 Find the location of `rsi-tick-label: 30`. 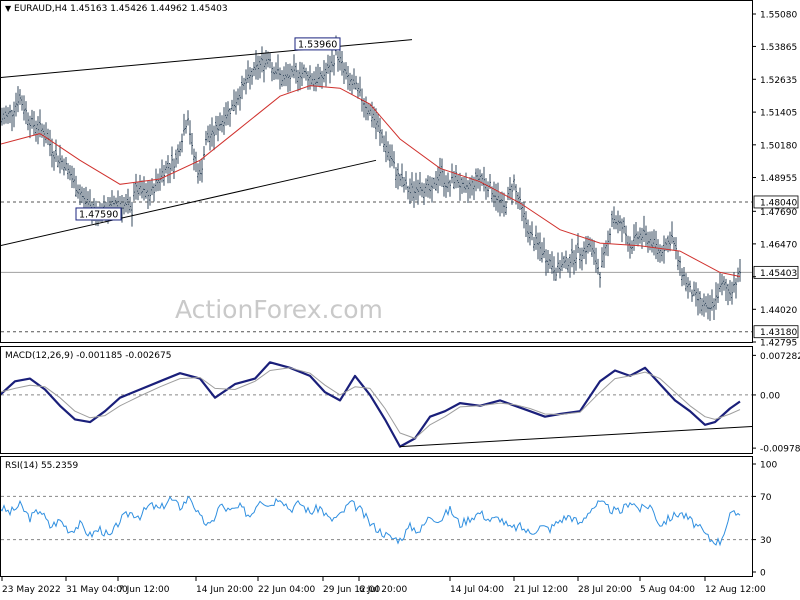

rsi-tick-label: 30 is located at coordinates (766, 541).